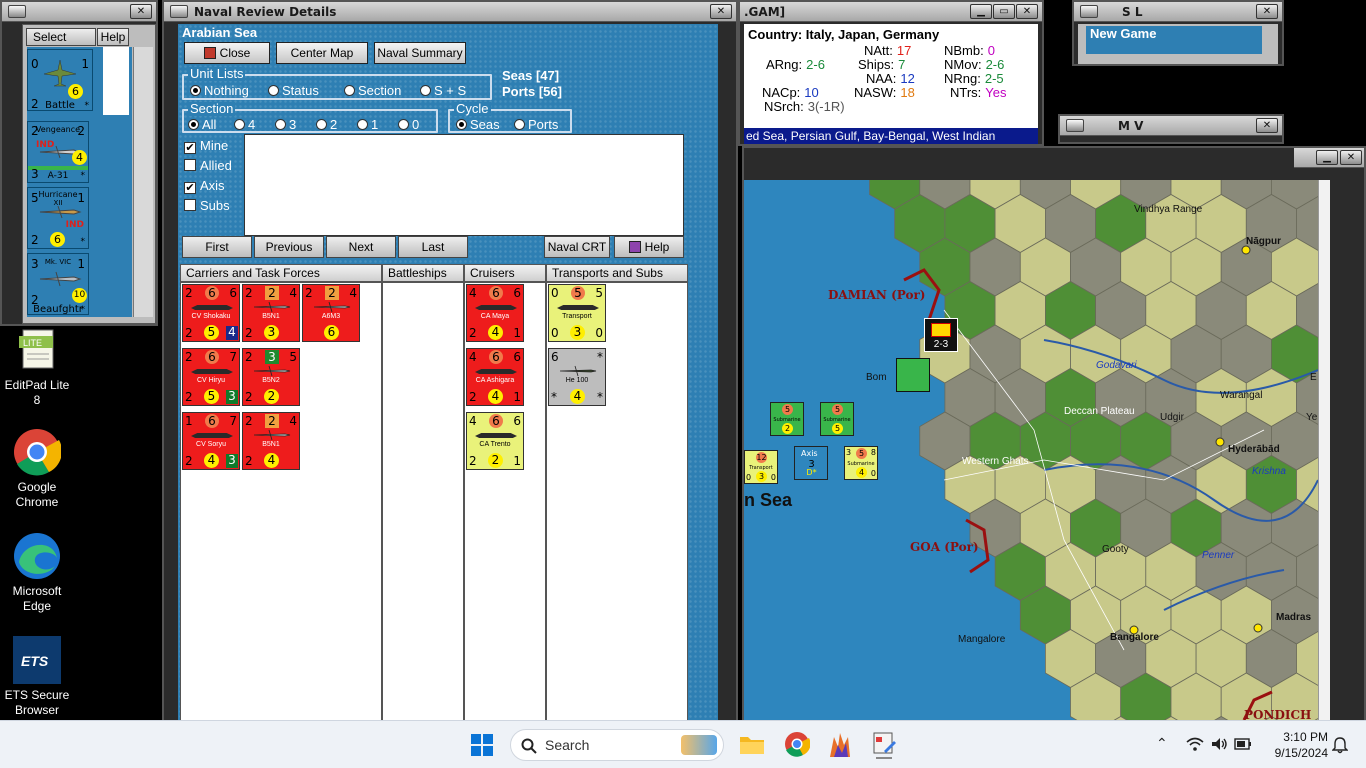  Describe the element at coordinates (1295, 745) in the screenshot. I see `clock: 3:10 PM 9/15/2024` at that location.